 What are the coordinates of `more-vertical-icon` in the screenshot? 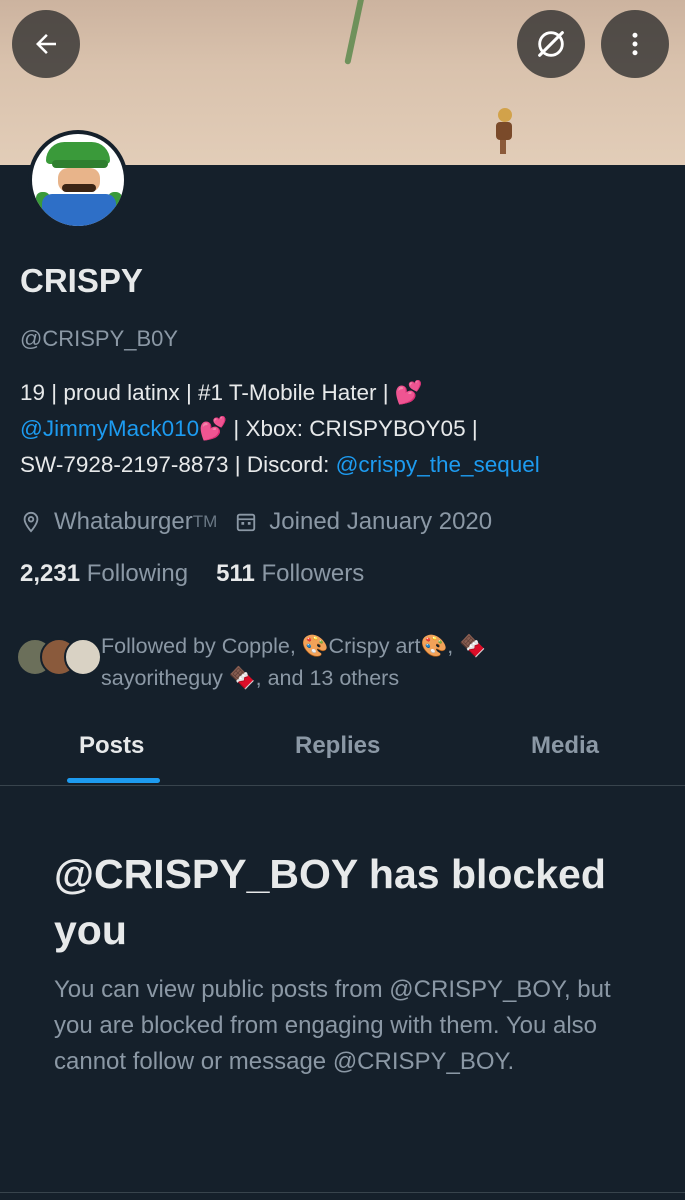 It's located at (635, 44).